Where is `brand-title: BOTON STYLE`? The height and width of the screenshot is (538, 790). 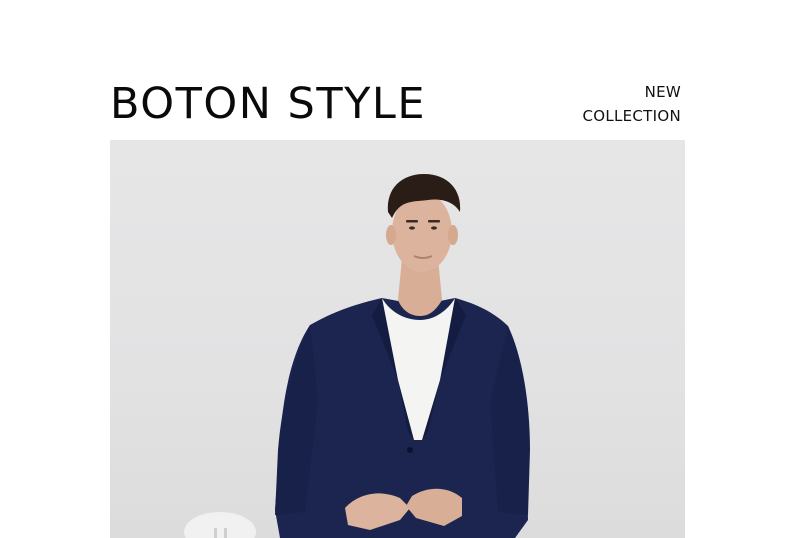
brand-title: BOTON STYLE is located at coordinates (268, 104).